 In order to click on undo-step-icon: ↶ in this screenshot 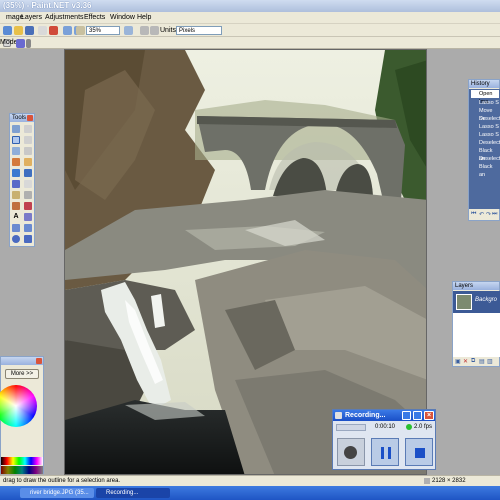, I will do `click(481, 214)`.